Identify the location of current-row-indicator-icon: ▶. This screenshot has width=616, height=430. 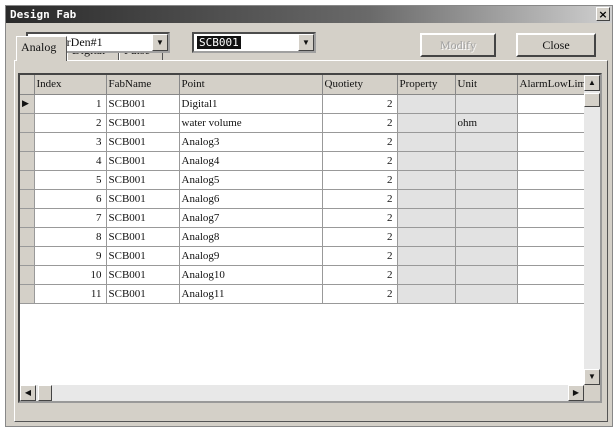
(27, 104).